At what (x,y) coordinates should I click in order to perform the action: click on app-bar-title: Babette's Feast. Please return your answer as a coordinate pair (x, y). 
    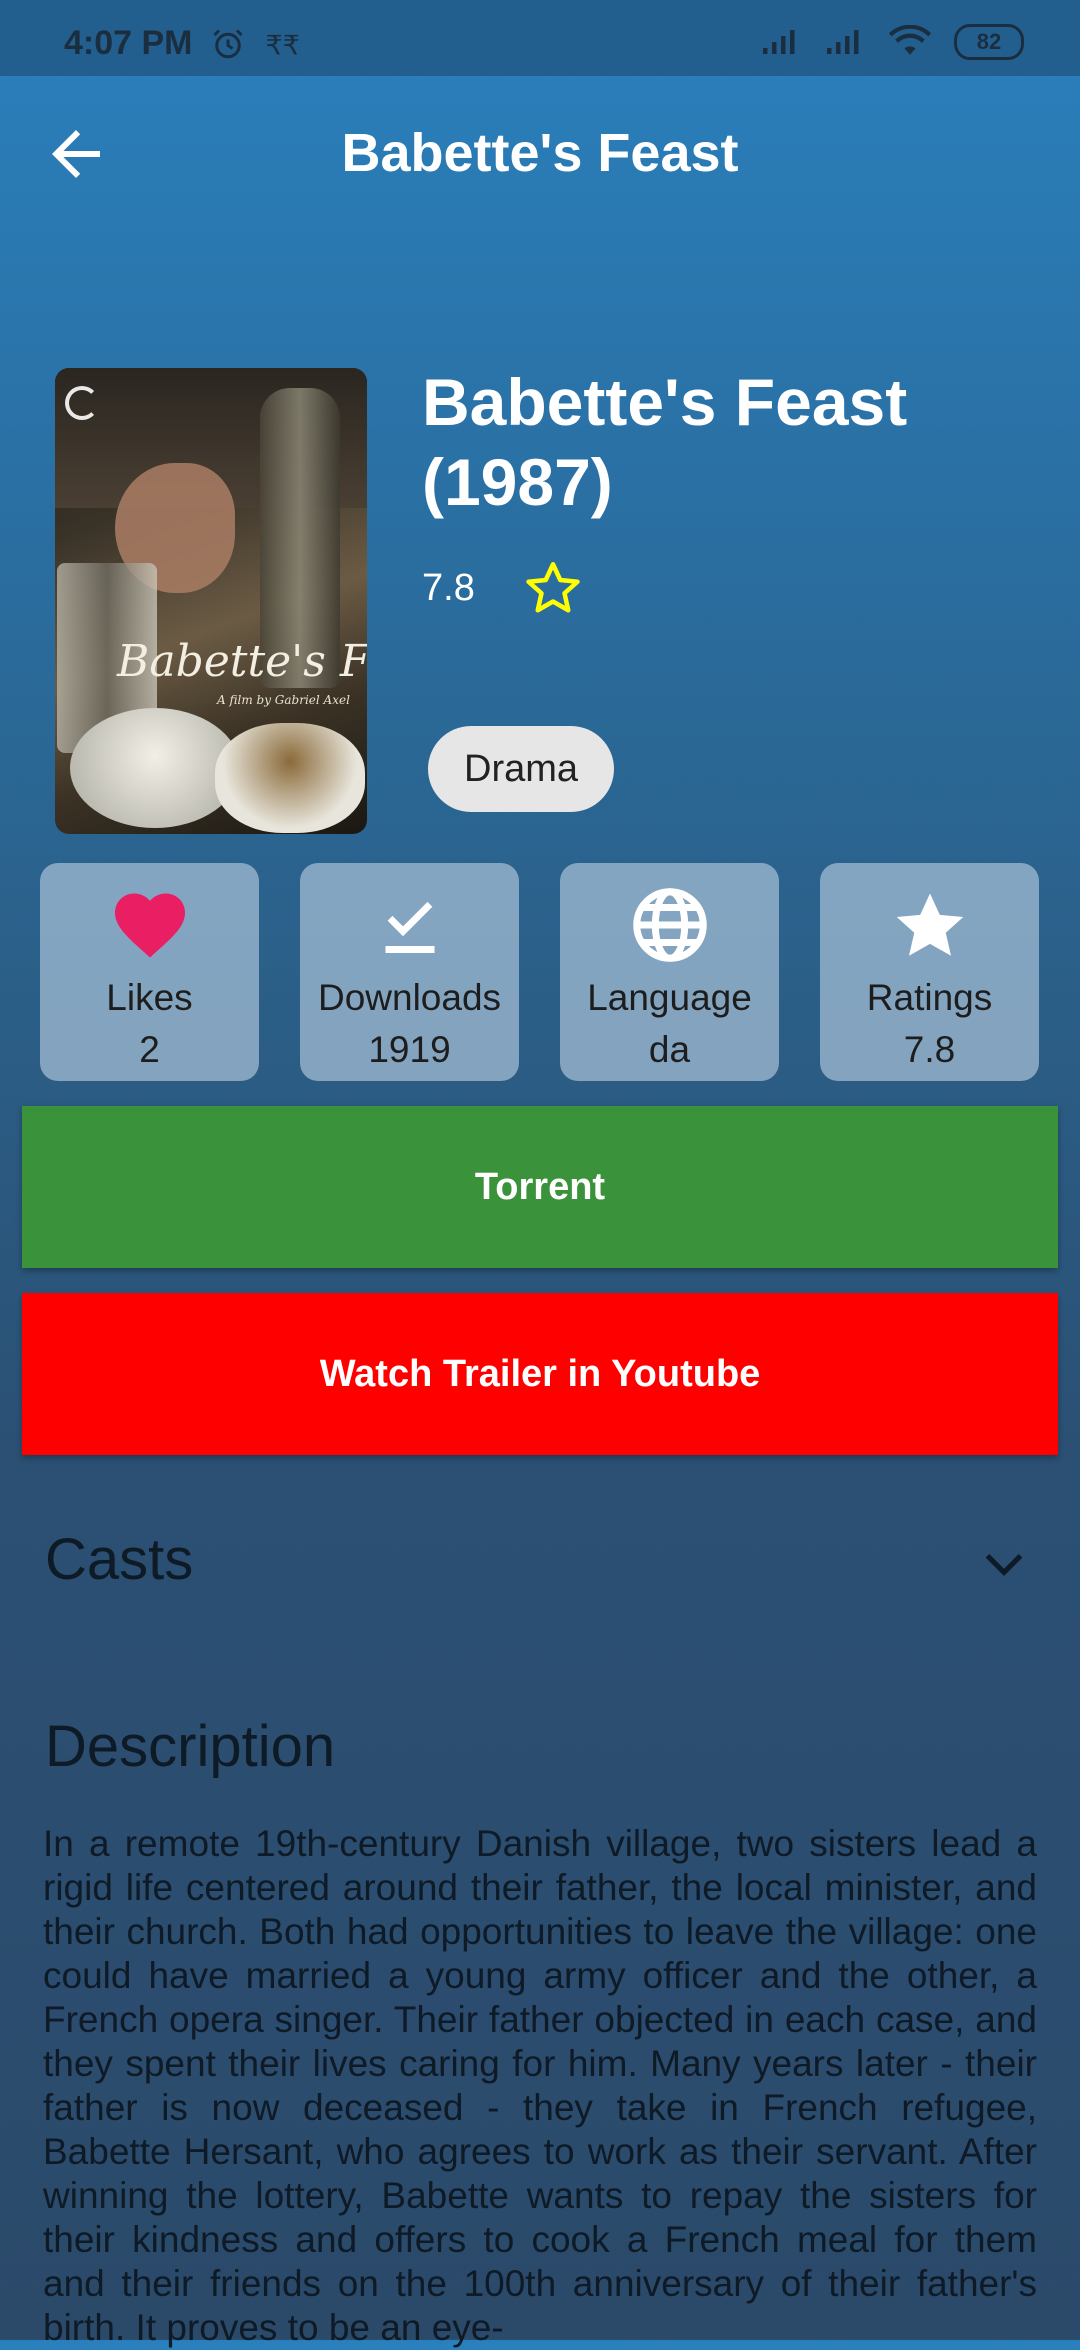
    Looking at the image, I should click on (540, 153).